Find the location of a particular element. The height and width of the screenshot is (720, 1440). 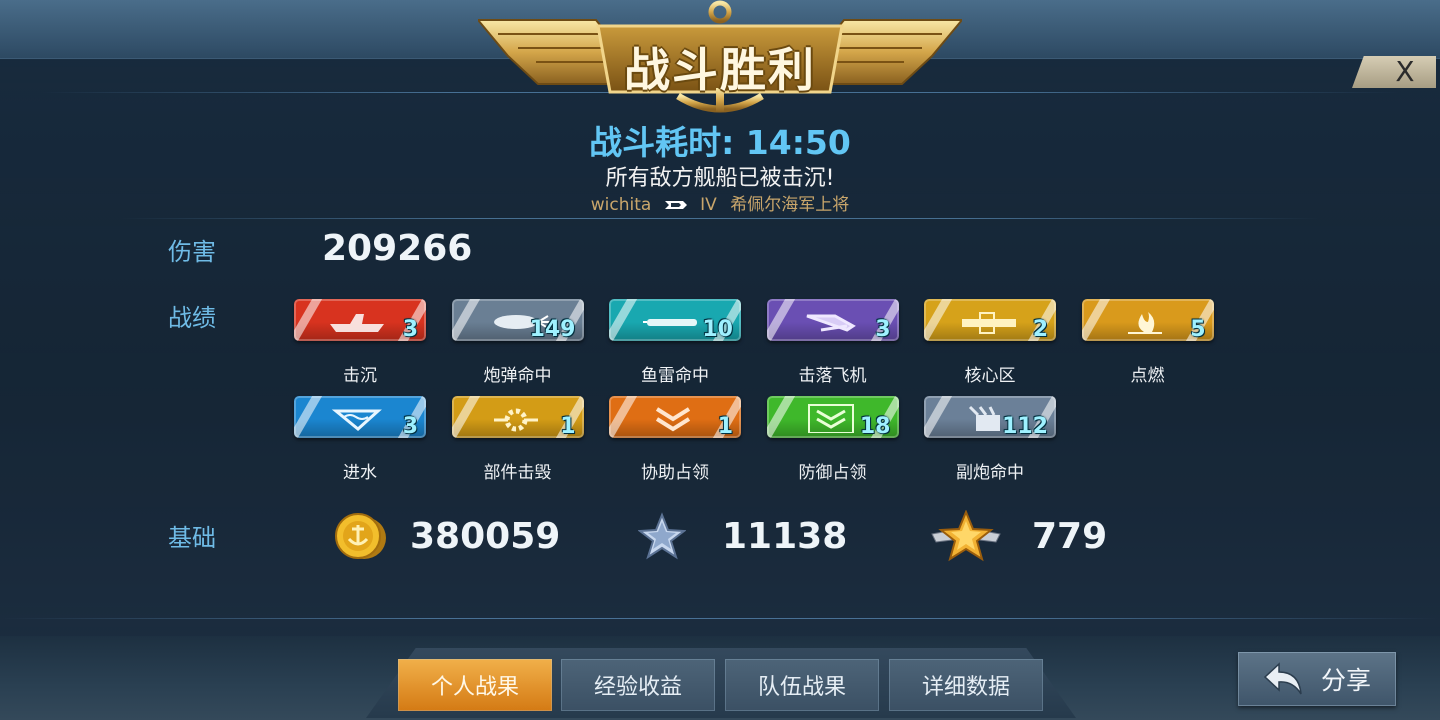

tab-2: 经验收益 is located at coordinates (638, 685).